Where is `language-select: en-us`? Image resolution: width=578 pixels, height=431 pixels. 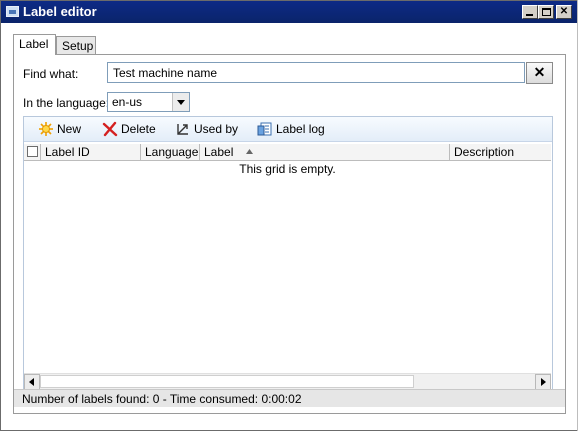
language-select: en-us is located at coordinates (148, 102).